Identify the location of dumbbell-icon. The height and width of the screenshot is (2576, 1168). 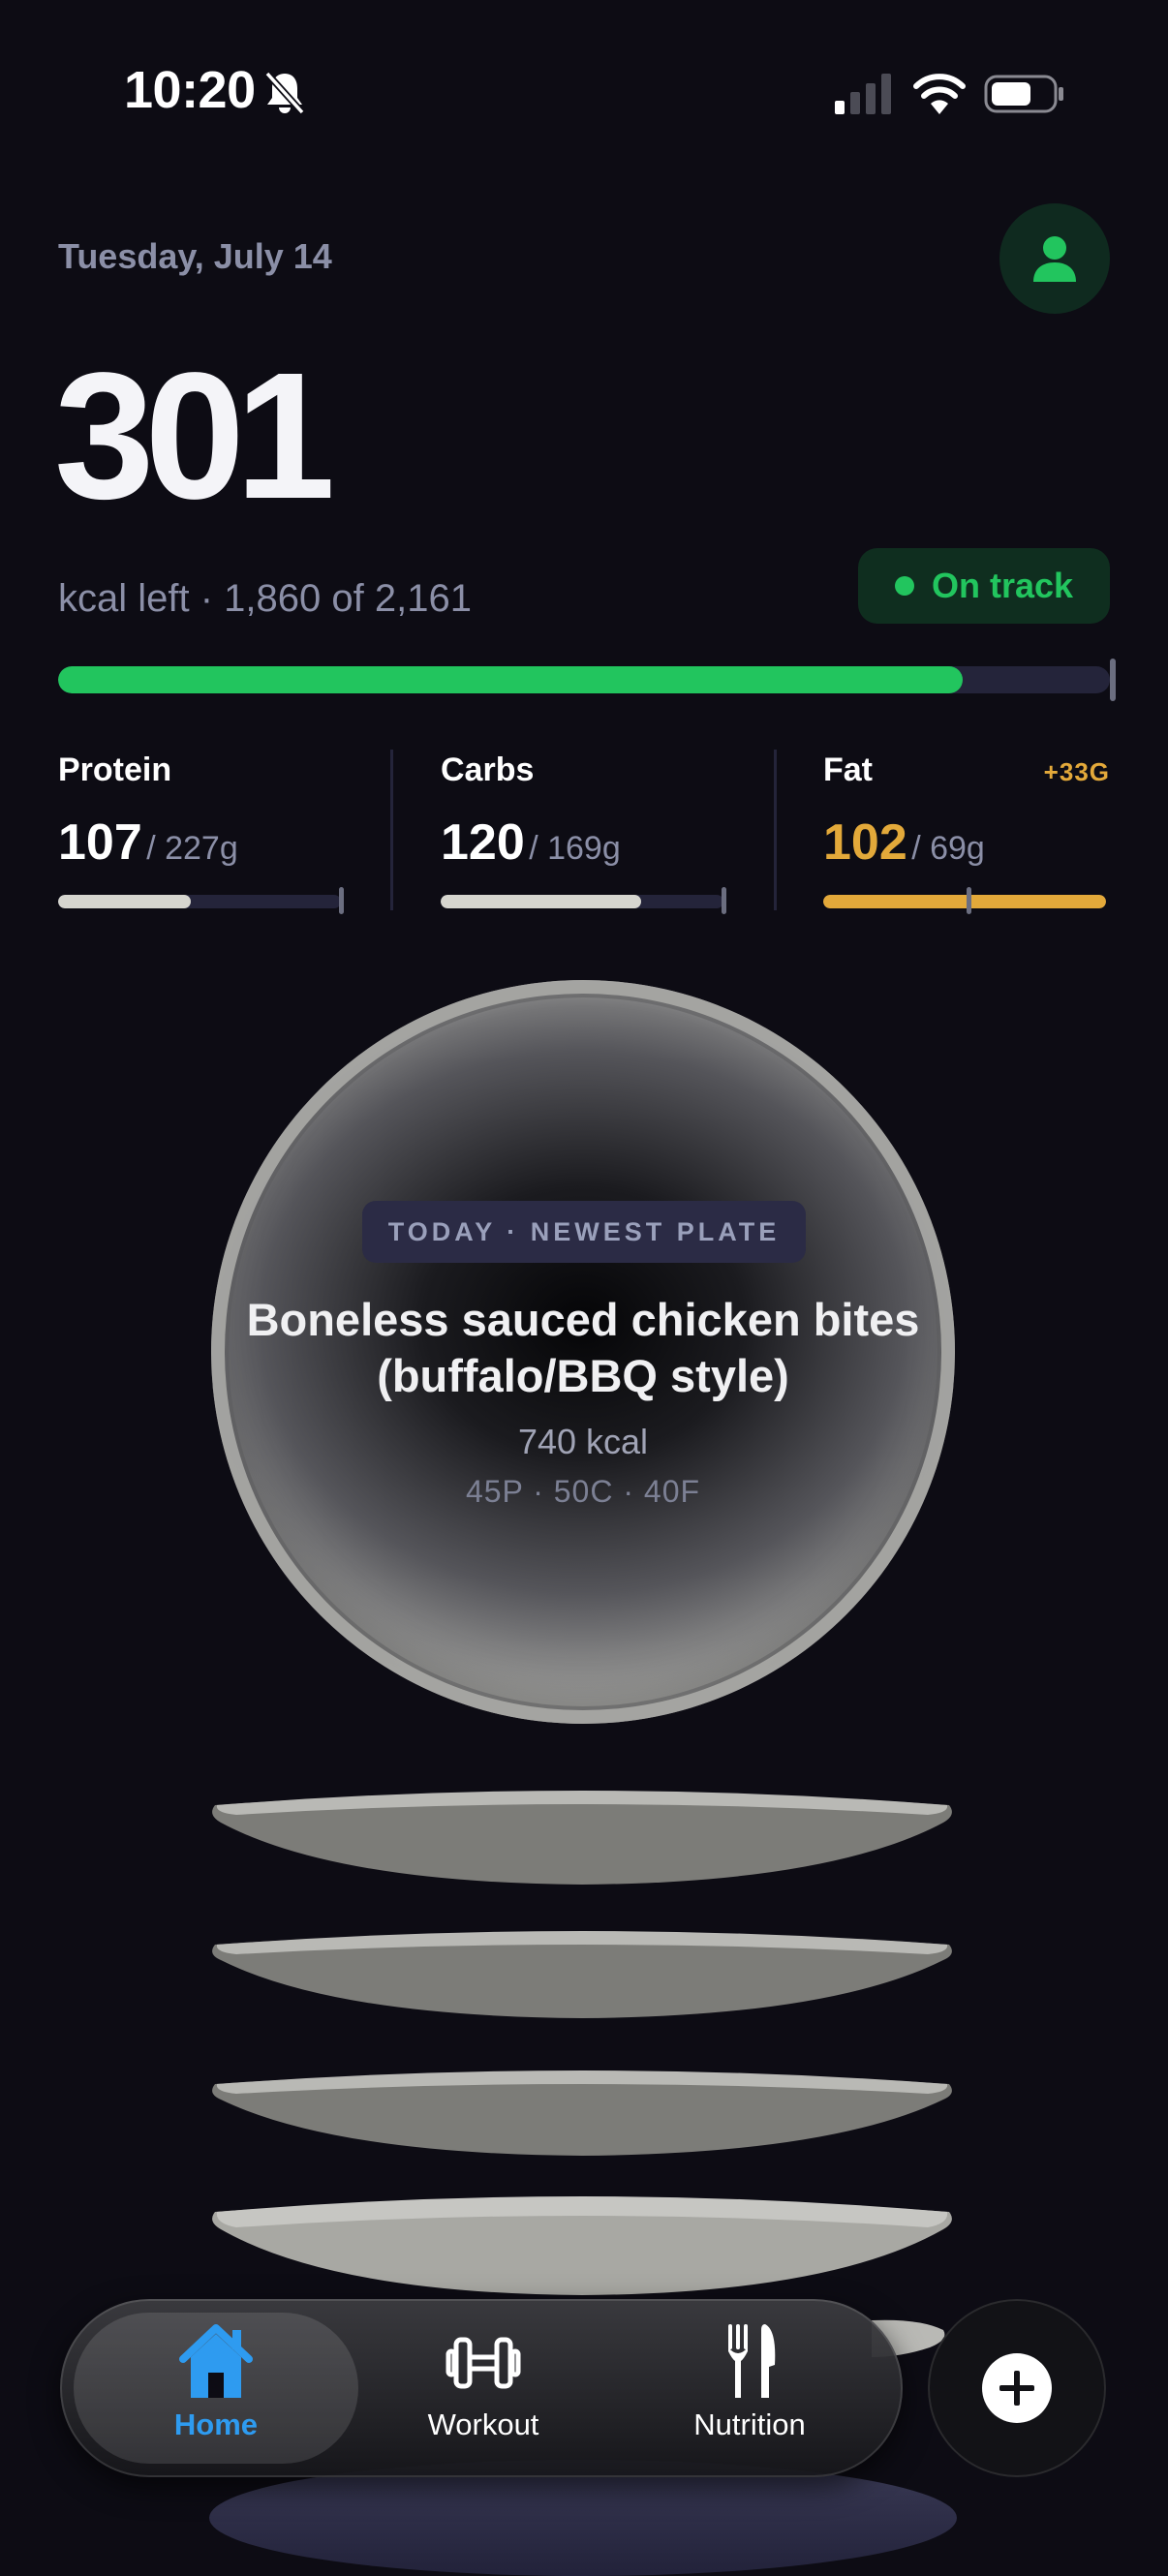
(483, 2363).